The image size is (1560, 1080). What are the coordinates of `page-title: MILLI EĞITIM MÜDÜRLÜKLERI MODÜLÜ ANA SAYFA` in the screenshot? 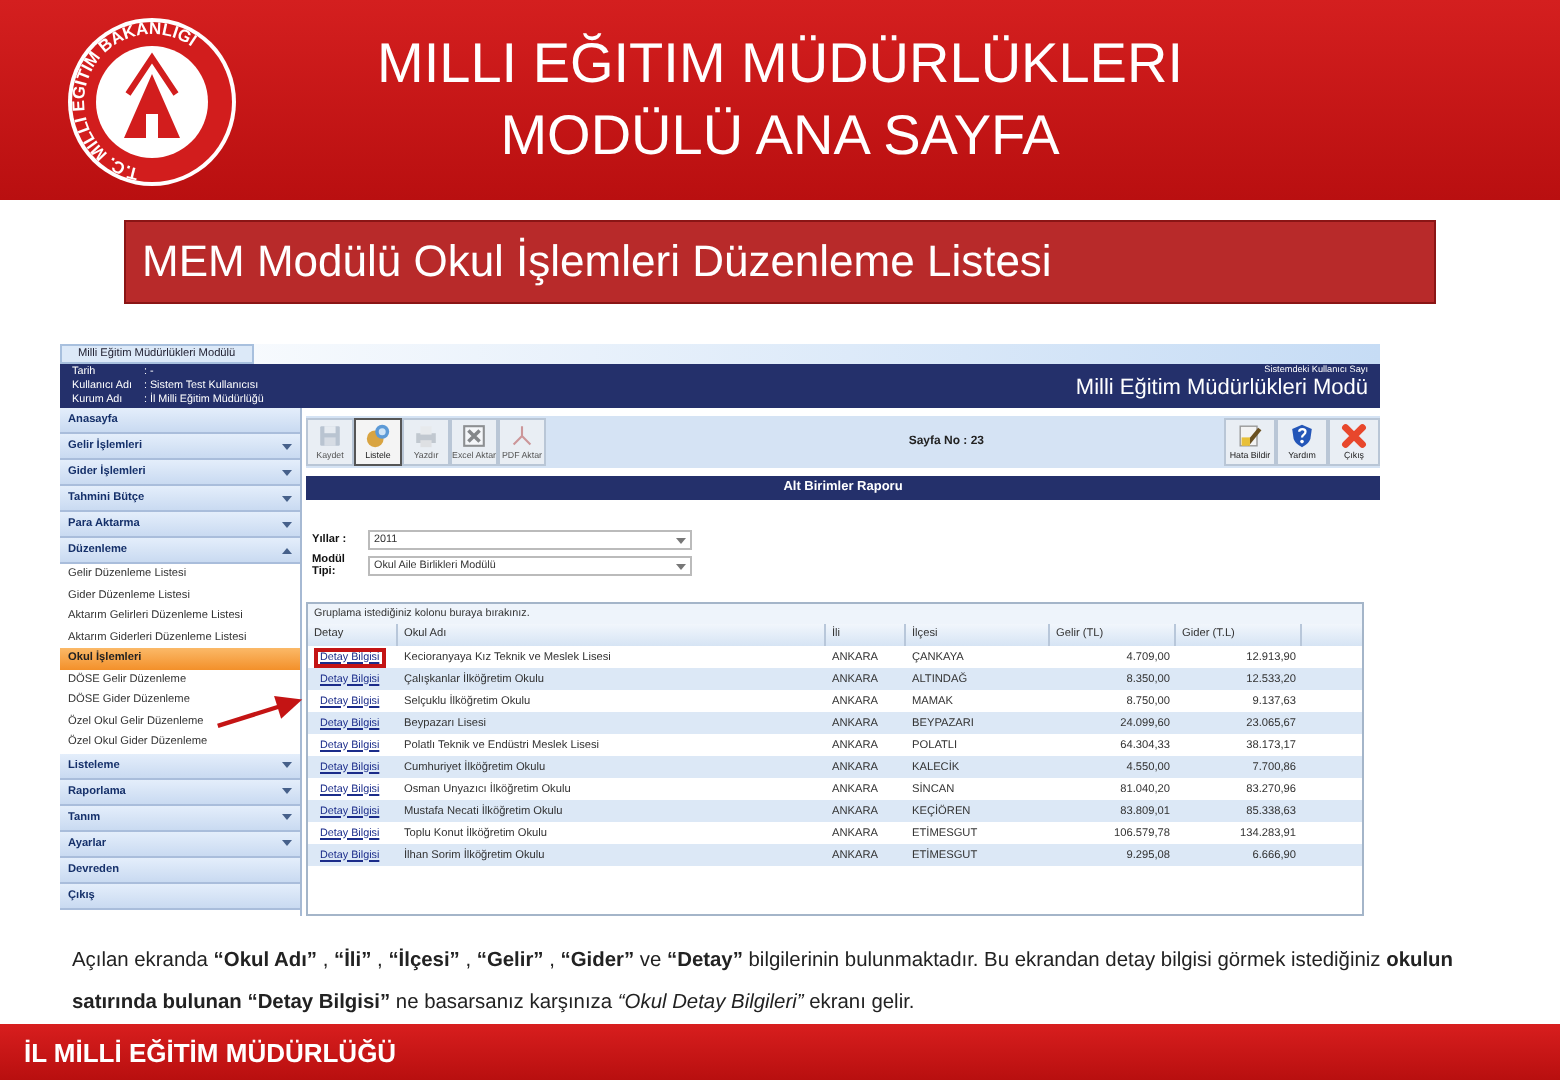 It's located at (780, 100).